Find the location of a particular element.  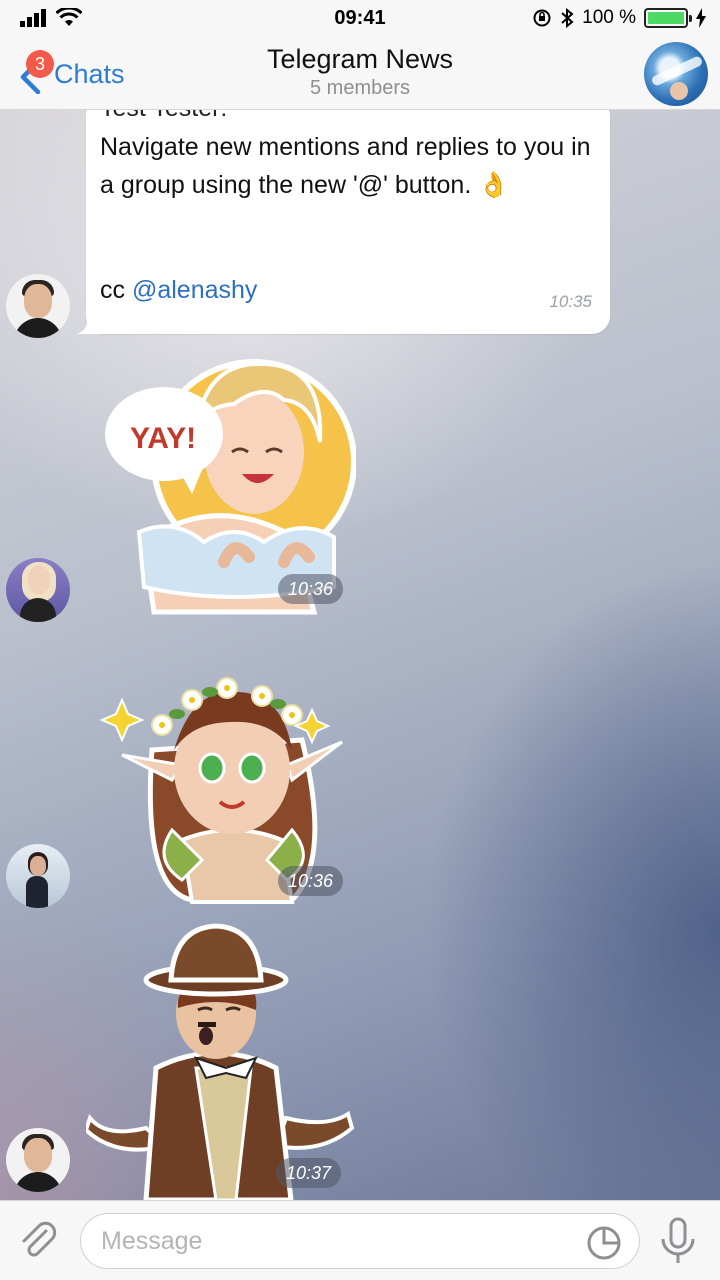

cc-prefix: cc is located at coordinates (116, 290).